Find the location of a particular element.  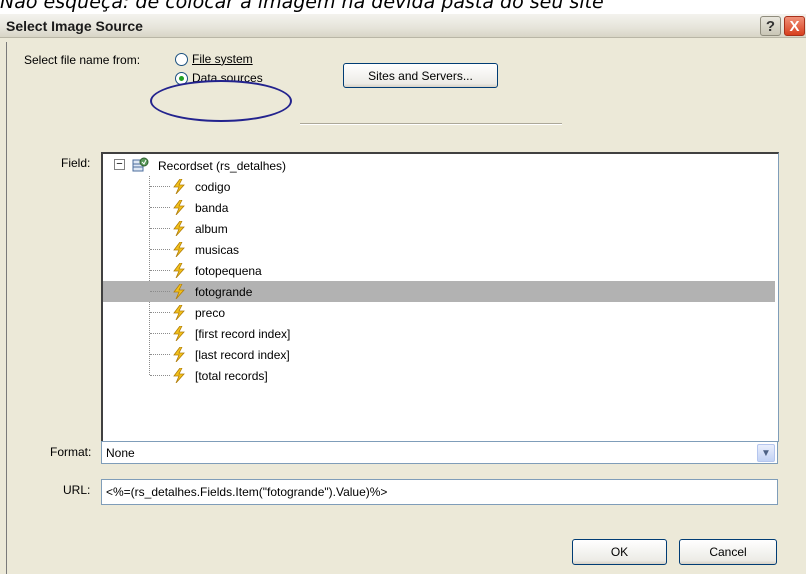

close-button: X is located at coordinates (794, 26).